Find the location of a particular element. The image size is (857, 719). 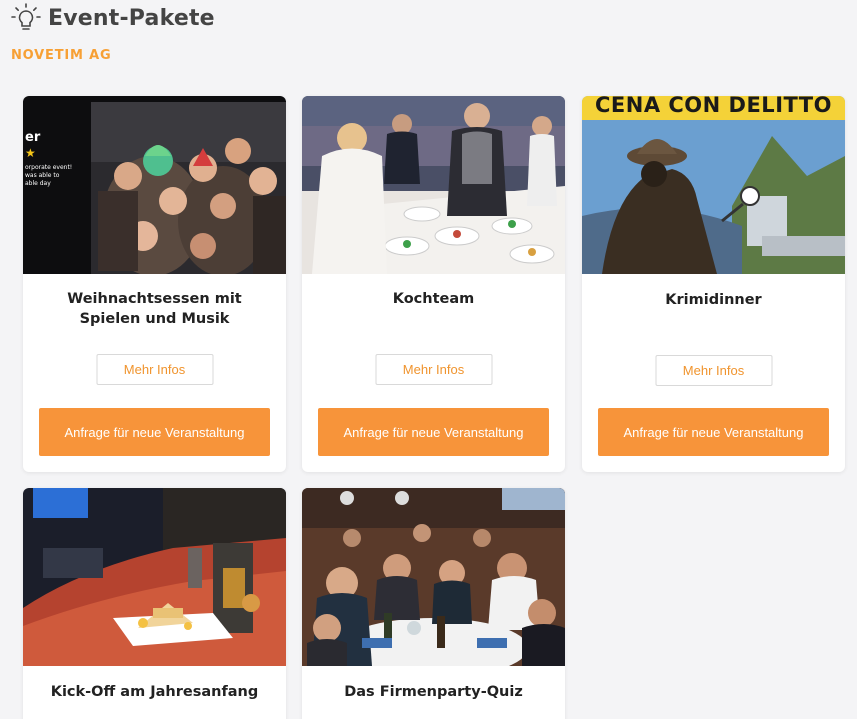

cooking-photo is located at coordinates (433, 185).